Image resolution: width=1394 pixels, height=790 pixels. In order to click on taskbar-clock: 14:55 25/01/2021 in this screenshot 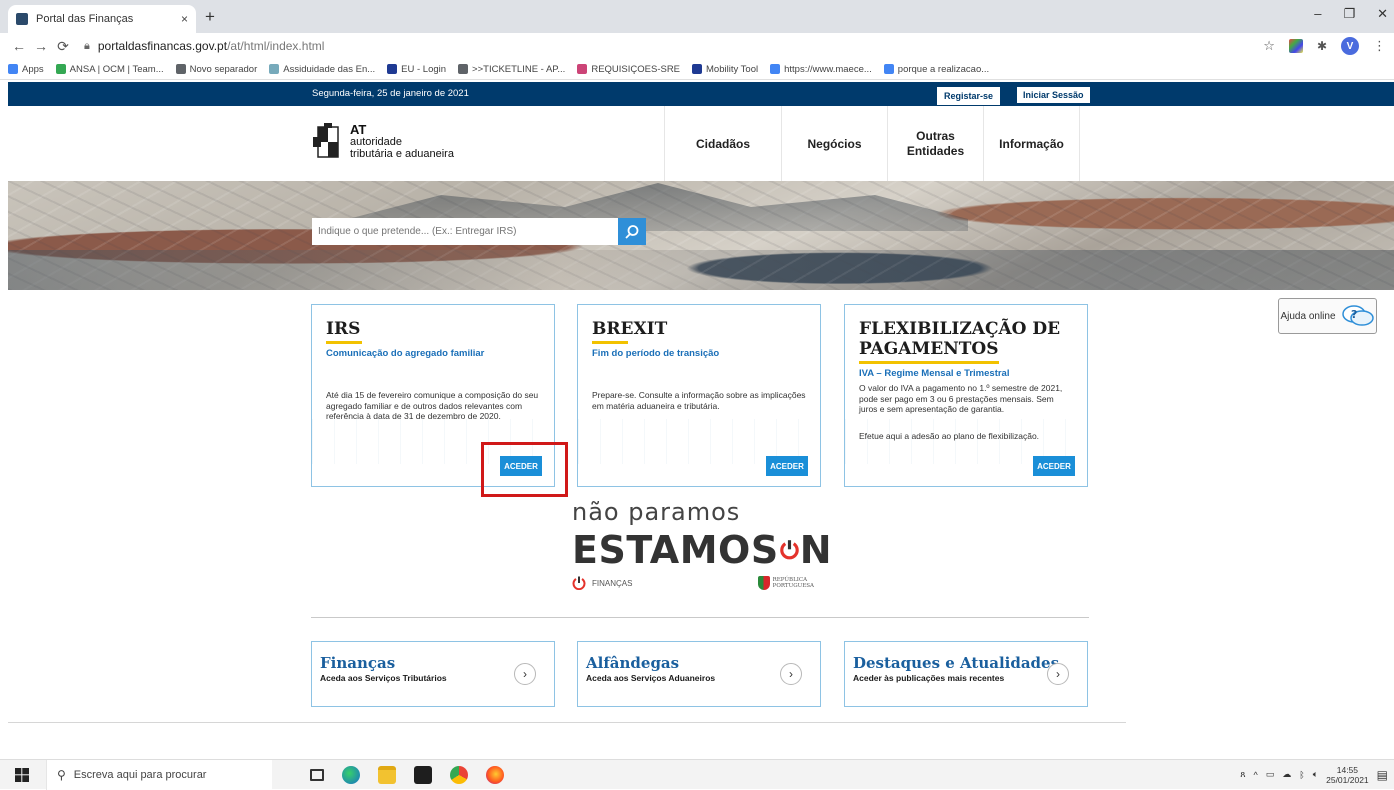, I will do `click(1347, 775)`.